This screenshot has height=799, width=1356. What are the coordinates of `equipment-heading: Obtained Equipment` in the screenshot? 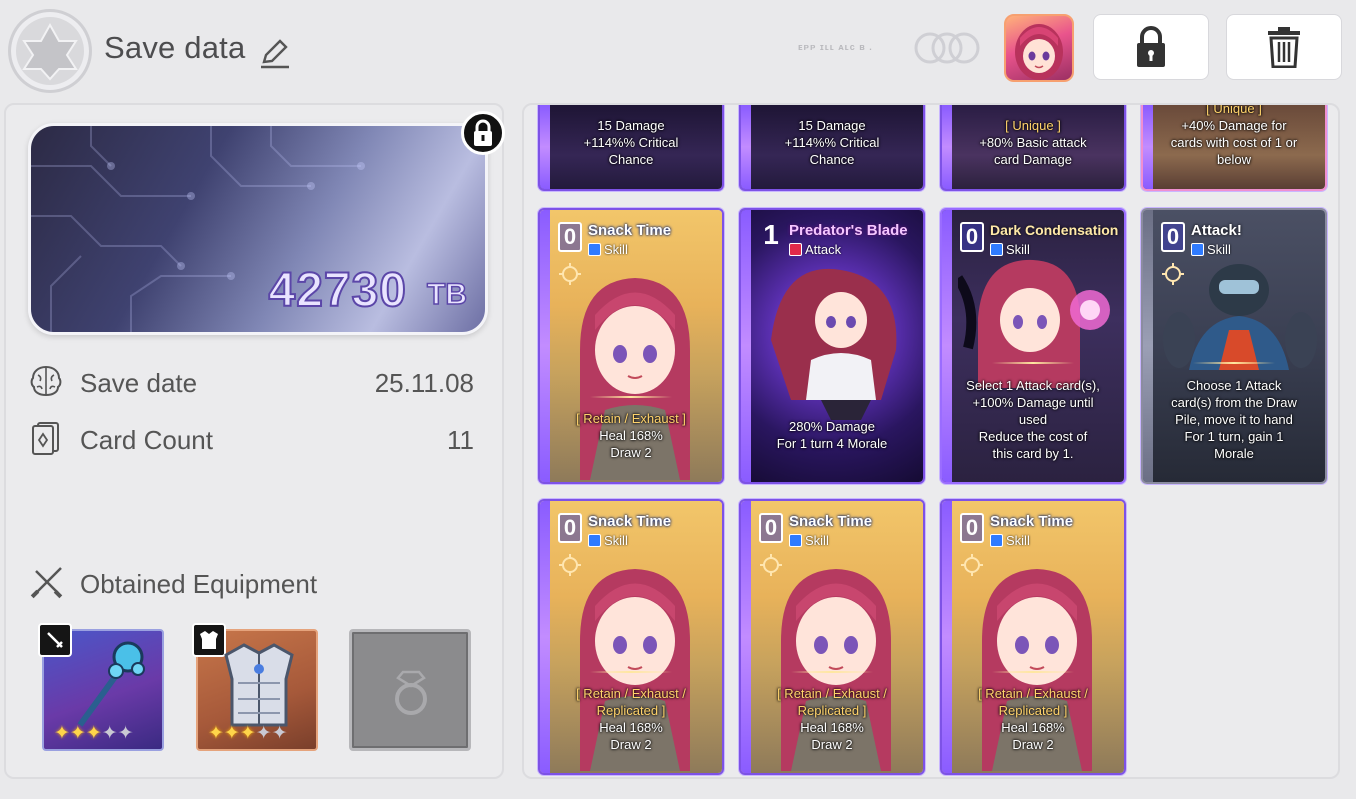 It's located at (228, 583).